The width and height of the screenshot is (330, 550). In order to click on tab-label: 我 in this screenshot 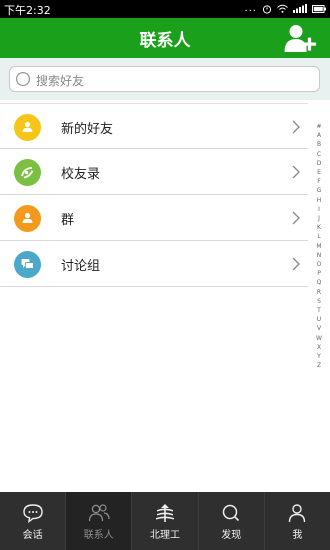, I will do `click(297, 535)`.